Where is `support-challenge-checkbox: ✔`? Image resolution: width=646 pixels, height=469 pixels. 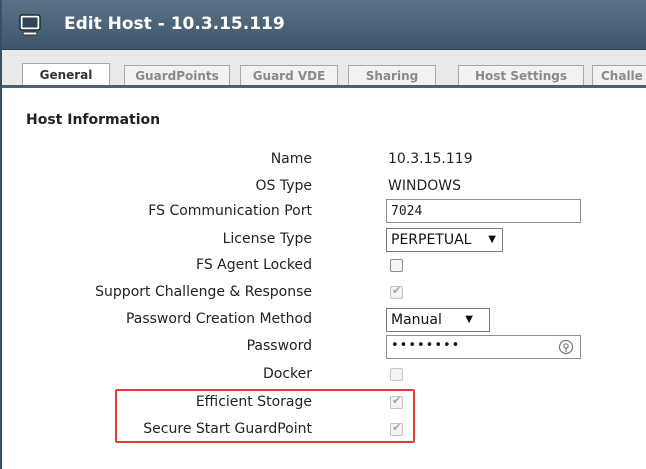 support-challenge-checkbox: ✔ is located at coordinates (396, 291).